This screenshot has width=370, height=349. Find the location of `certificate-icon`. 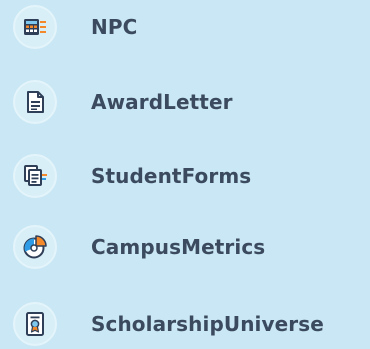

certificate-icon is located at coordinates (35, 324).